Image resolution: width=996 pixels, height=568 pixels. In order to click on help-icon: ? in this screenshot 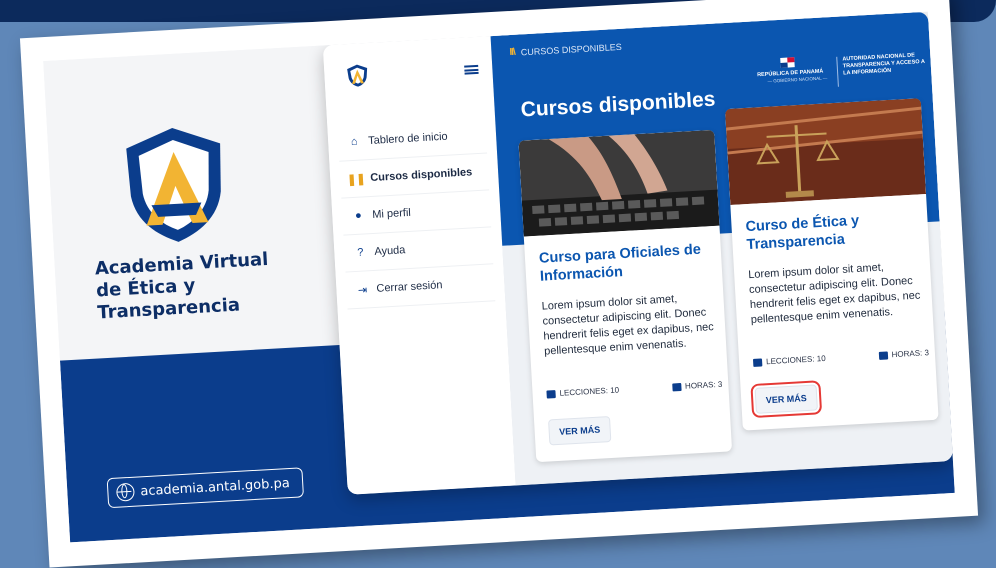, I will do `click(360, 252)`.